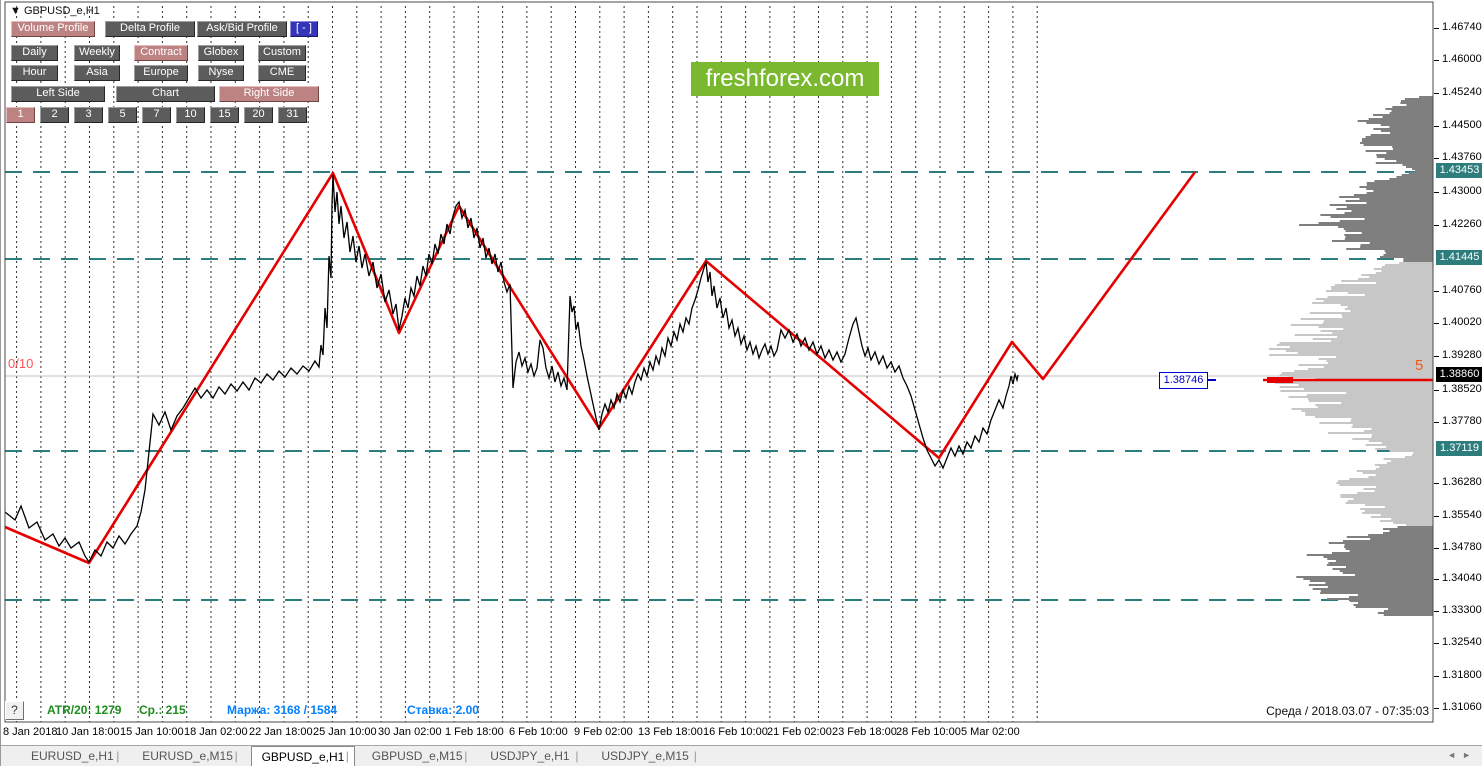 The height and width of the screenshot is (766, 1482). What do you see at coordinates (97, 53) in the screenshot?
I see `period-button-weekly: Weekly` at bounding box center [97, 53].